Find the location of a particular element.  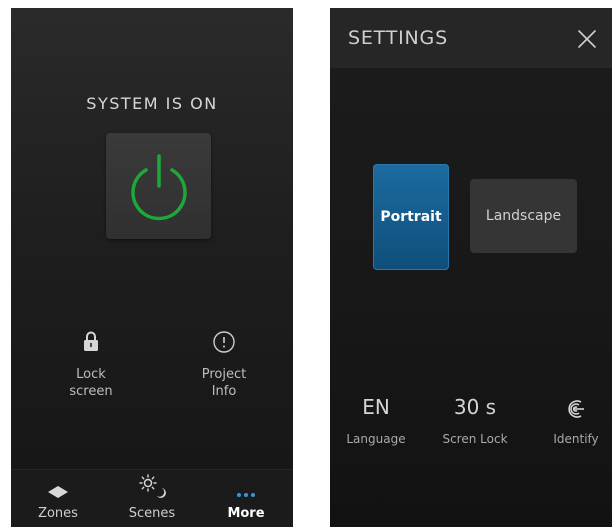

project-info-button: Project Info is located at coordinates (224, 365).